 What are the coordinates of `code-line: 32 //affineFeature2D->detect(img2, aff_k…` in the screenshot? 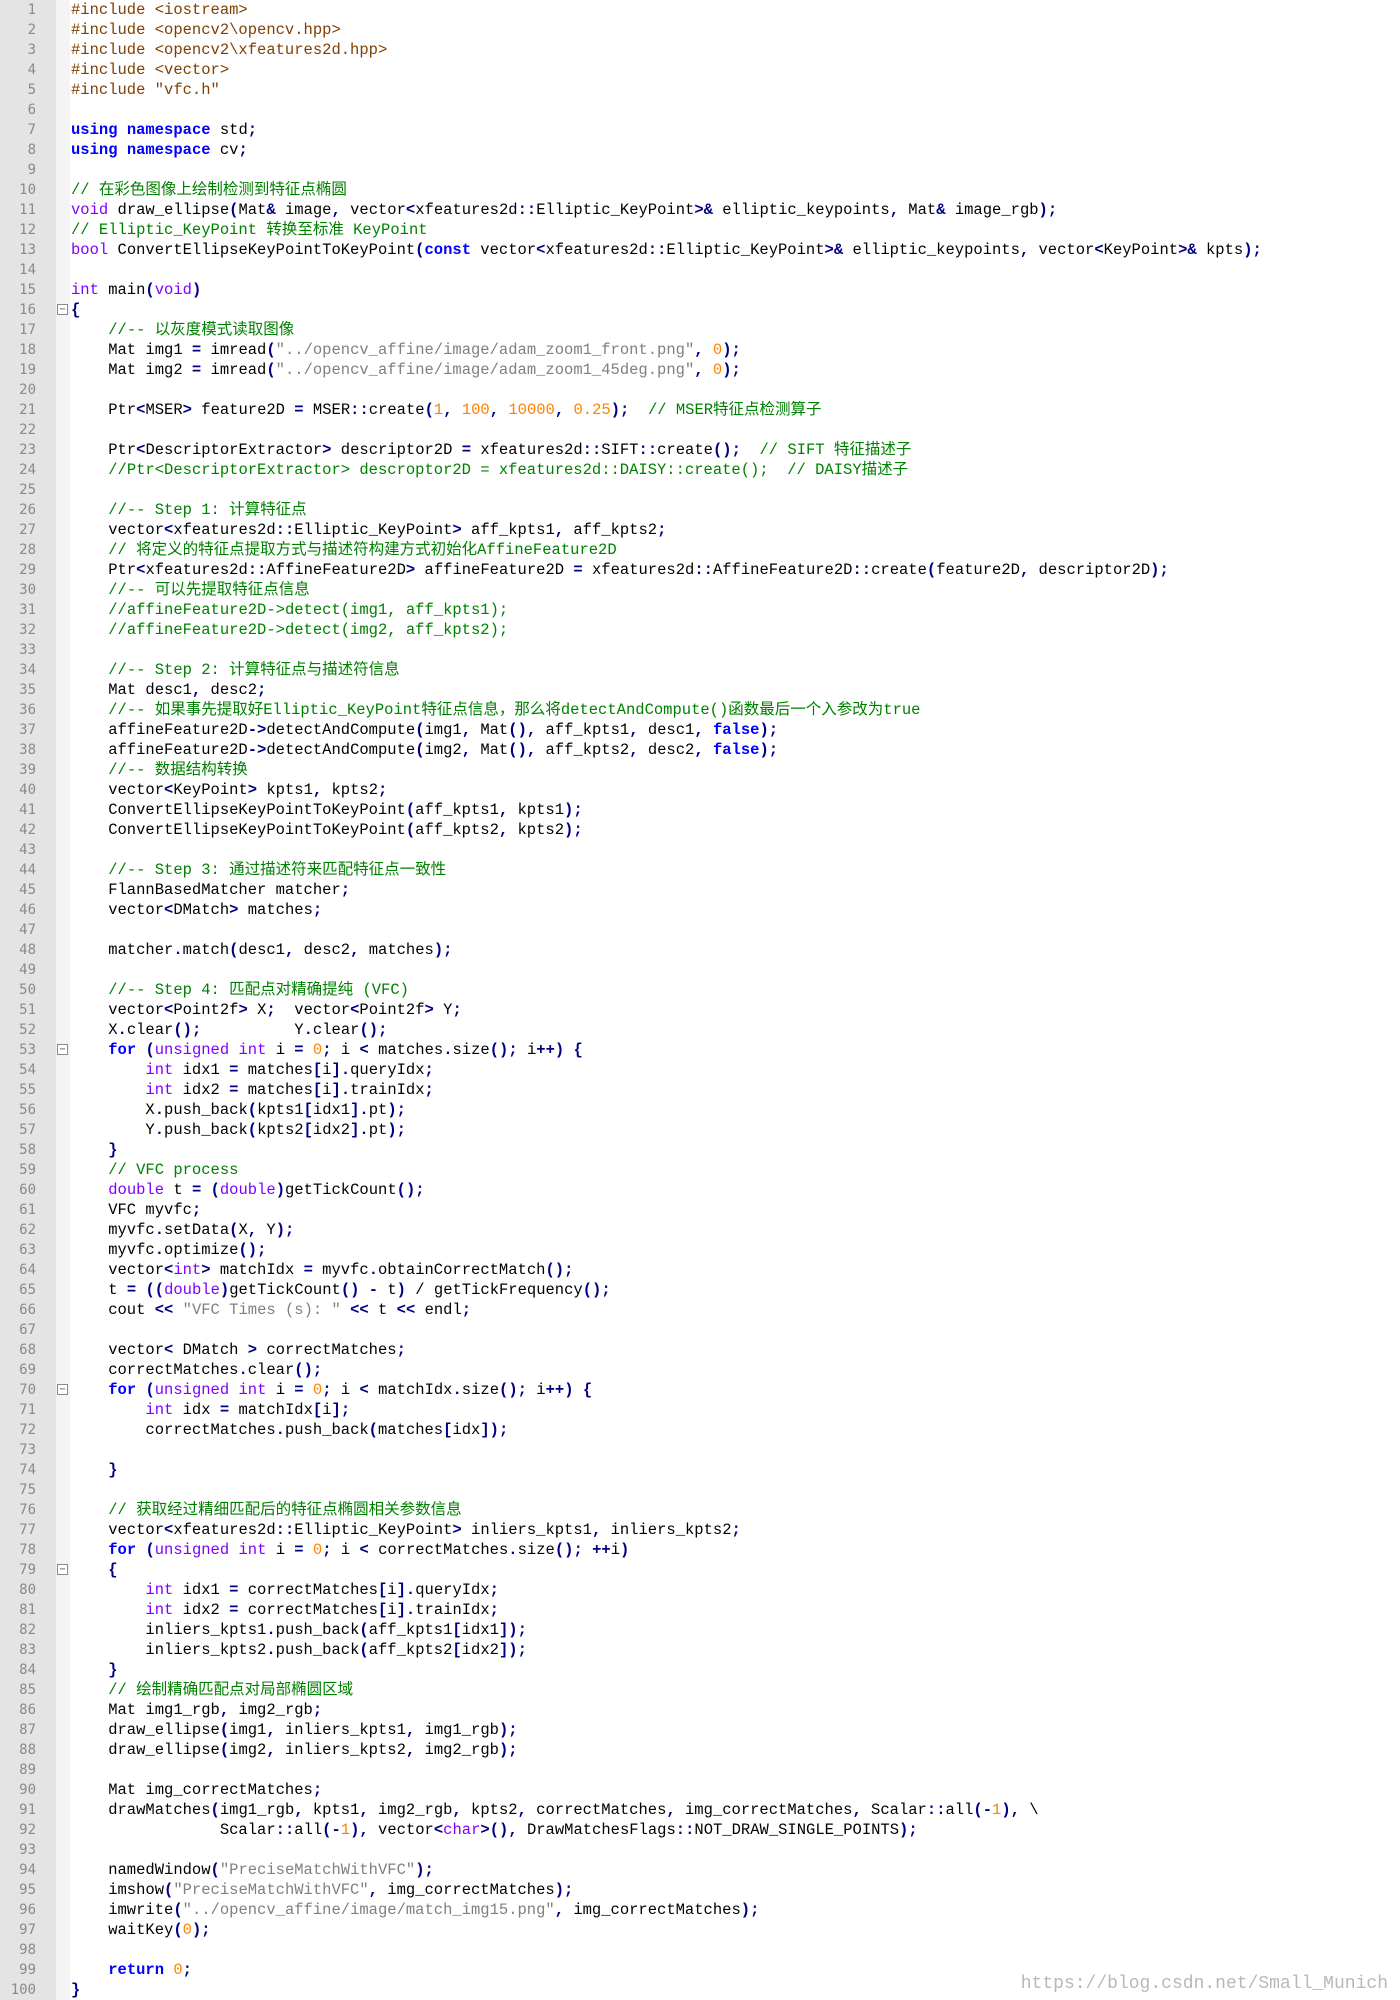 It's located at (700, 630).